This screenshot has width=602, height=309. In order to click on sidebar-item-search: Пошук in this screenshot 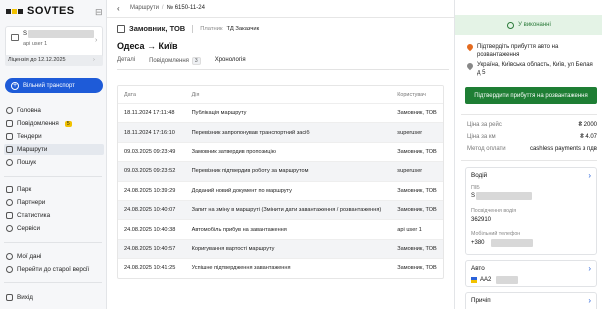, I will do `click(54, 162)`.